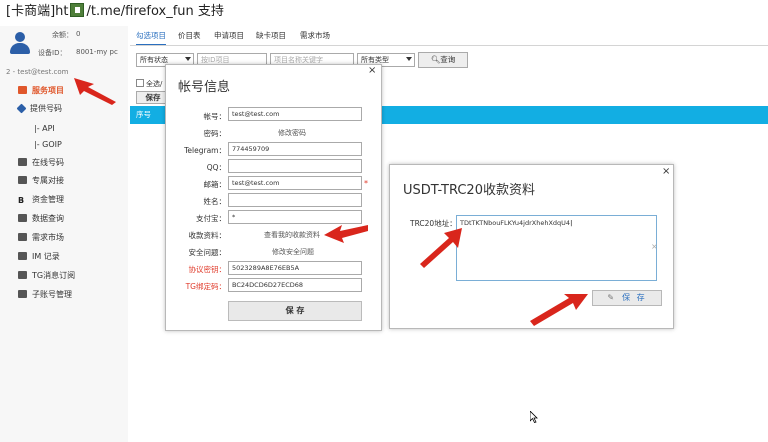 This screenshot has width=768, height=442. What do you see at coordinates (48, 180) in the screenshot?
I see `sidebar-item-label: 专属对接` at bounding box center [48, 180].